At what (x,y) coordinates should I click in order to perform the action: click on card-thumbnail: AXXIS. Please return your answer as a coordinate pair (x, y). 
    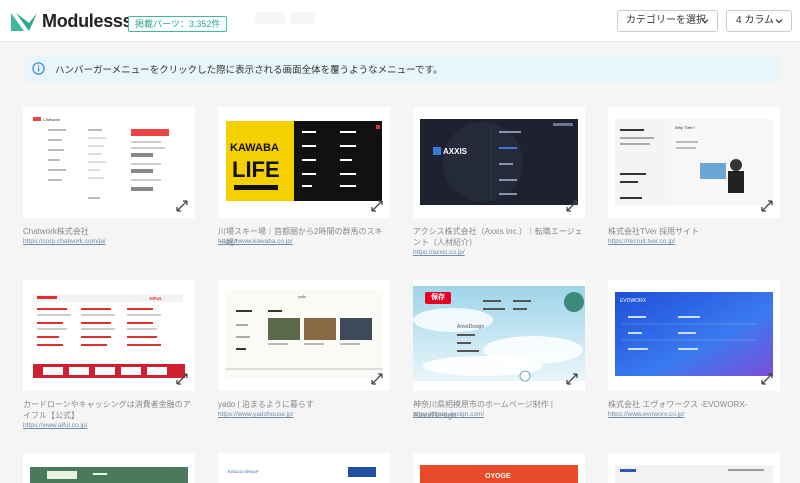
    Looking at the image, I should click on (499, 162).